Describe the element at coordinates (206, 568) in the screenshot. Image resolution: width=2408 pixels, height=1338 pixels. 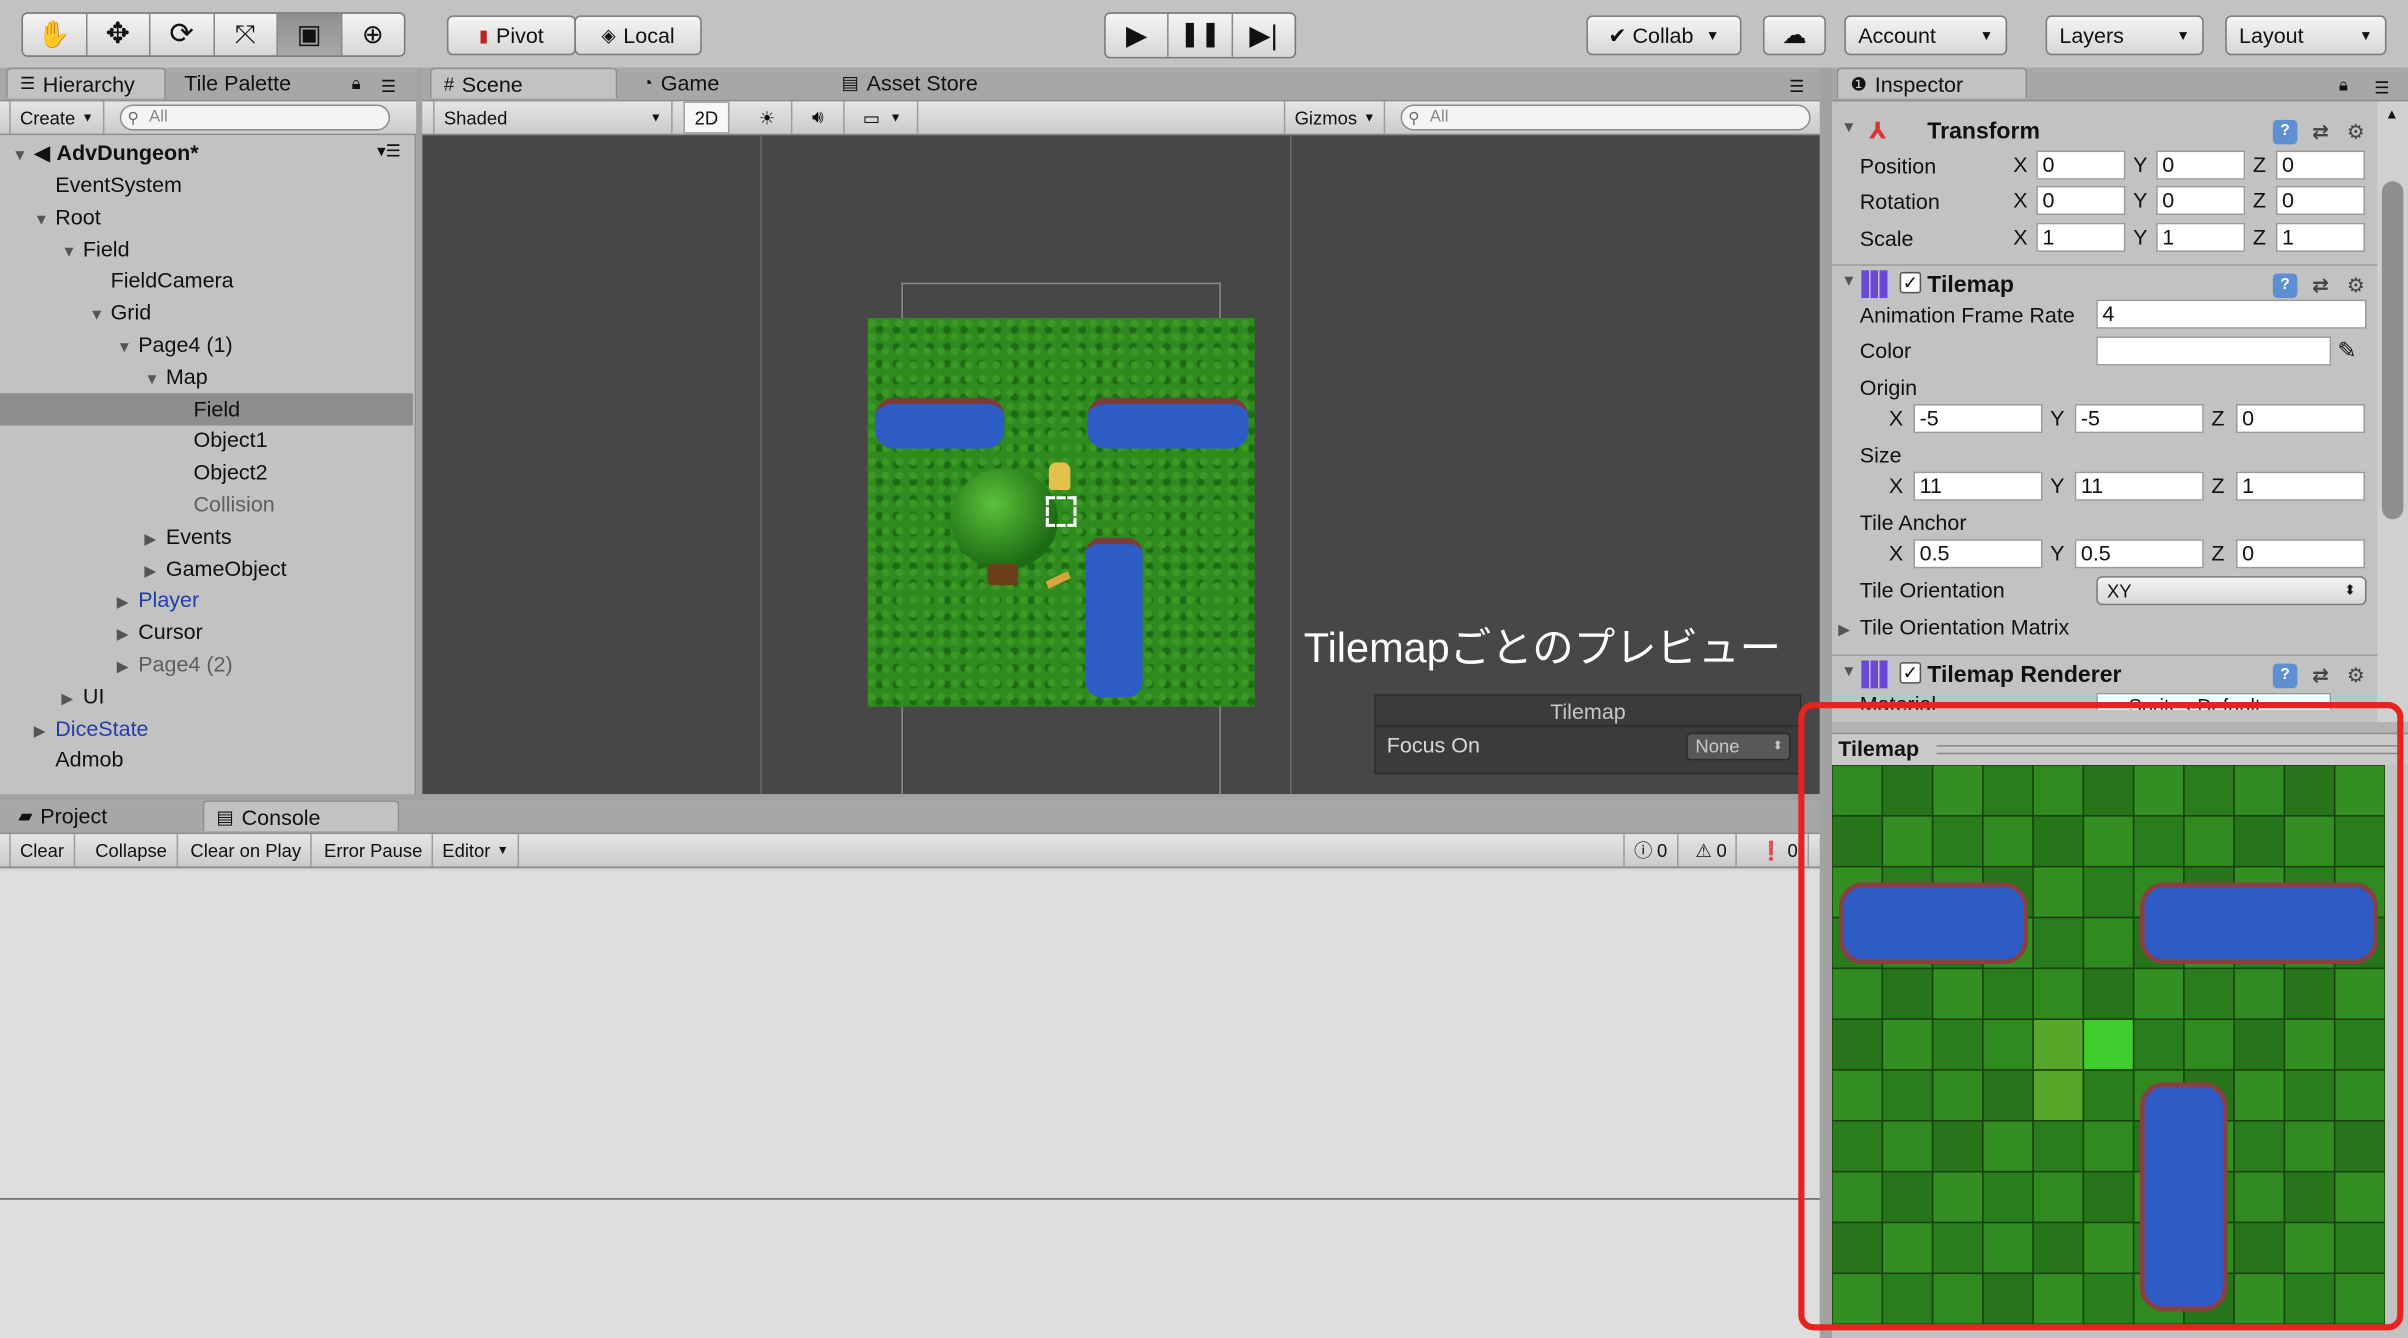
I see `hierarchy-item: ▶ GameObject` at that location.